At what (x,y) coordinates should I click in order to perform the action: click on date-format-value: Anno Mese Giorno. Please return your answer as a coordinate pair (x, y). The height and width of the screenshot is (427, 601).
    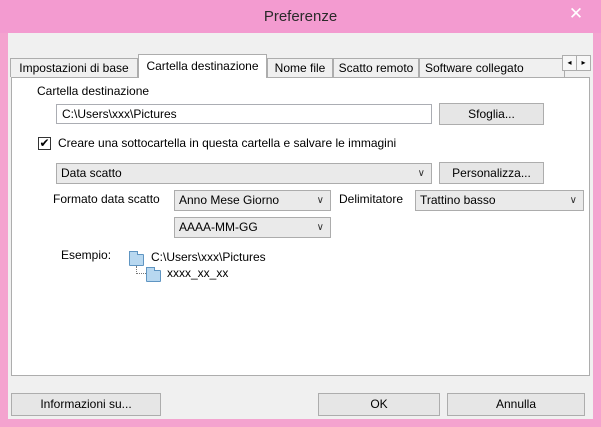
    Looking at the image, I should click on (229, 200).